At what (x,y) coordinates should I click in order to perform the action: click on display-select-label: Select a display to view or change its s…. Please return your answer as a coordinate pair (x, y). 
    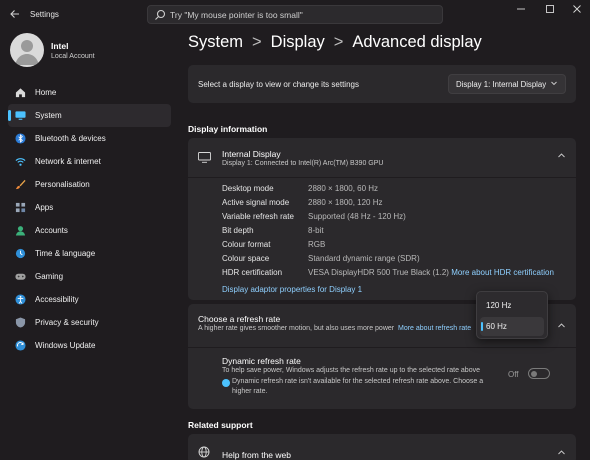
    Looking at the image, I should click on (278, 84).